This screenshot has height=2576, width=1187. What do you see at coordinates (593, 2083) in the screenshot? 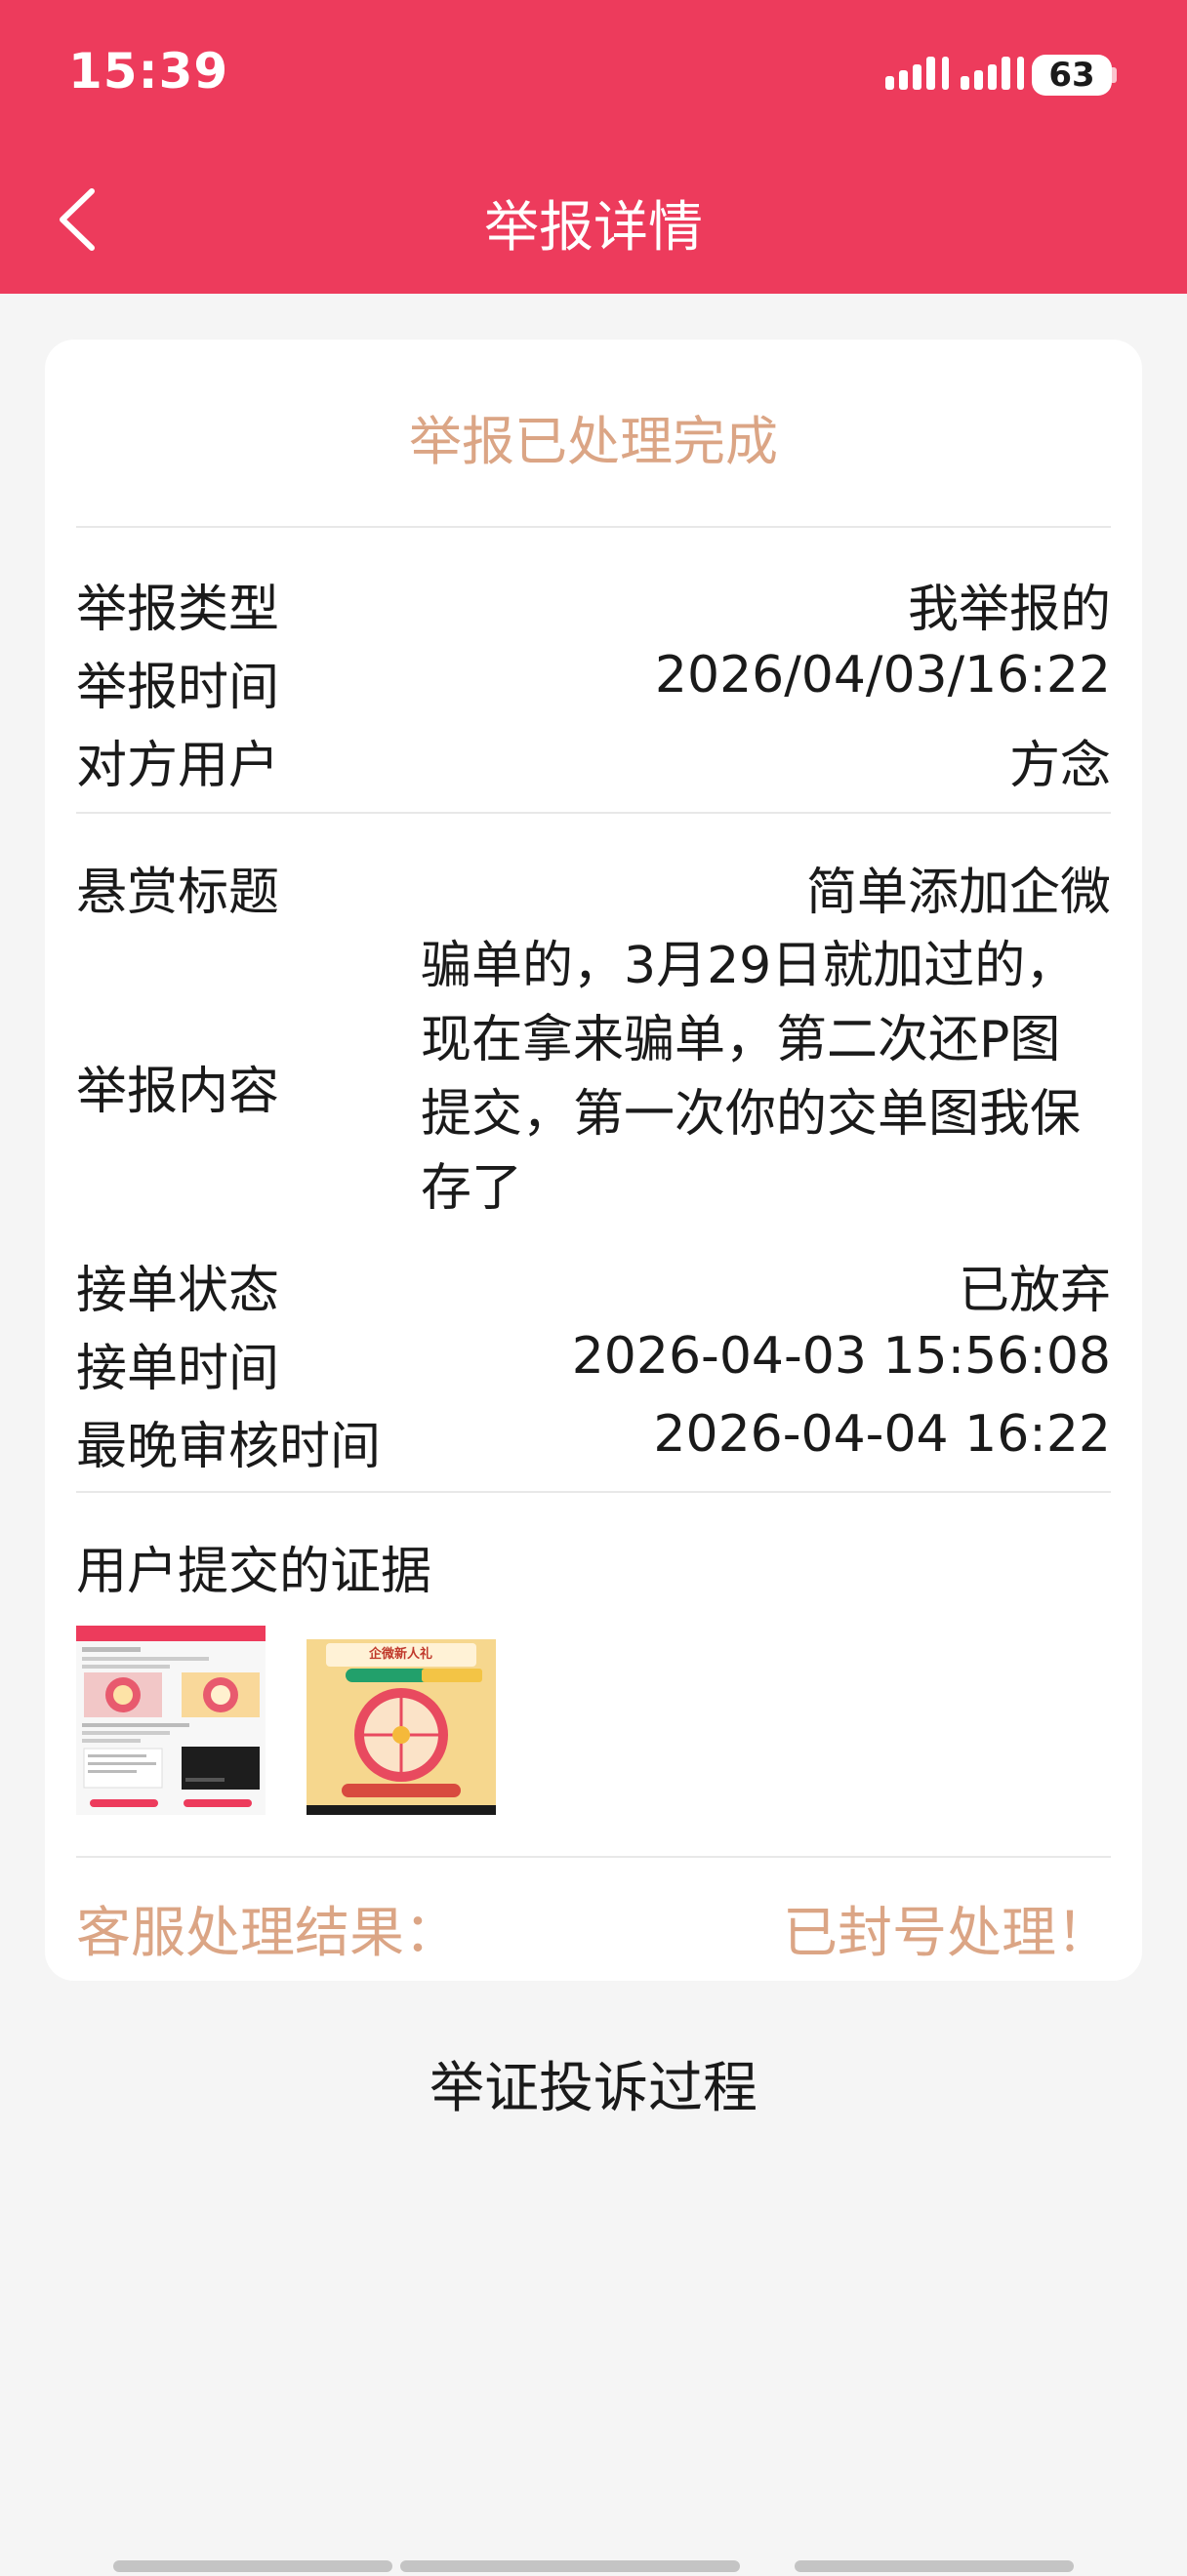
I see `complaint-process-link: 举证投诉过程` at bounding box center [593, 2083].